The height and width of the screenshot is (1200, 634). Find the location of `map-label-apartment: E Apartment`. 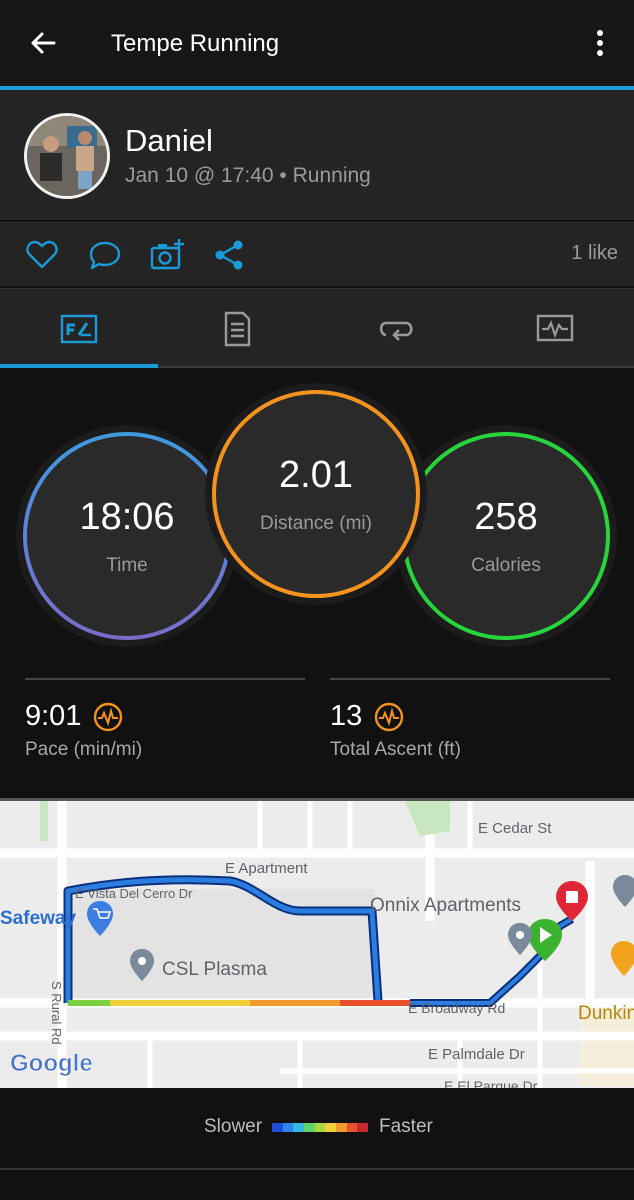

map-label-apartment: E Apartment is located at coordinates (266, 868).